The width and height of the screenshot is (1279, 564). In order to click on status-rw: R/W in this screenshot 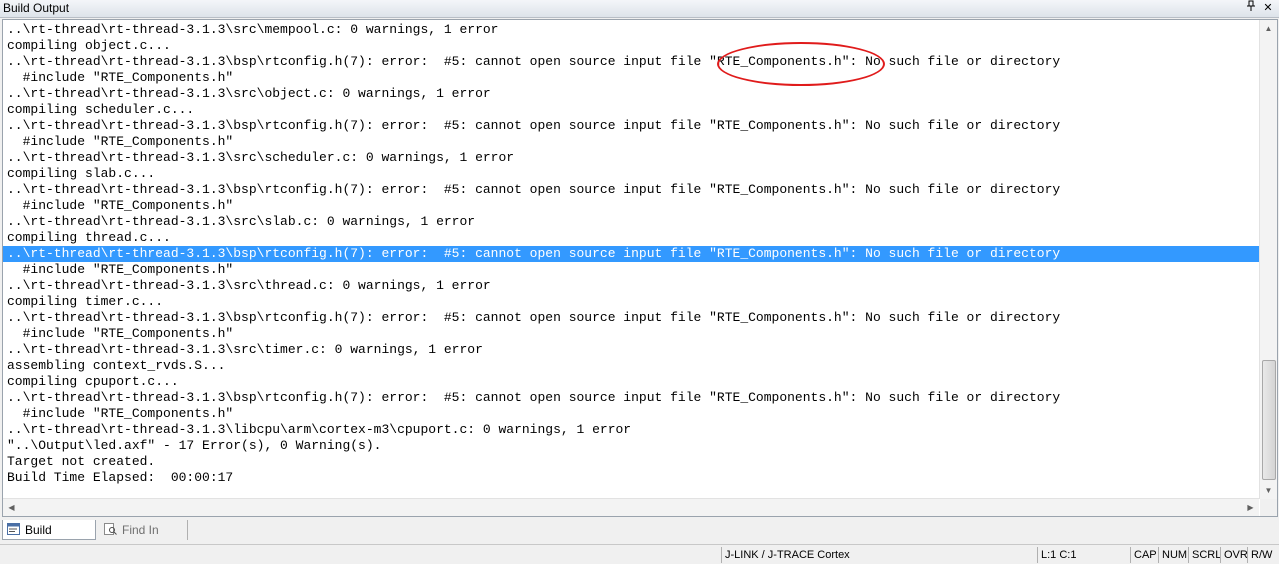, I will do `click(1262, 555)`.